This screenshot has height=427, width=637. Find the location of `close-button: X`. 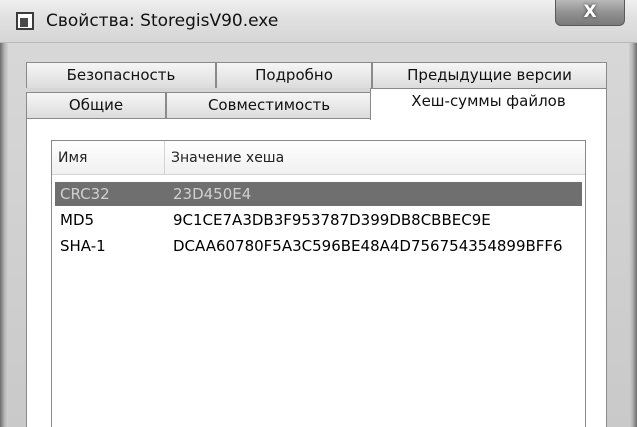

close-button: X is located at coordinates (590, 13).